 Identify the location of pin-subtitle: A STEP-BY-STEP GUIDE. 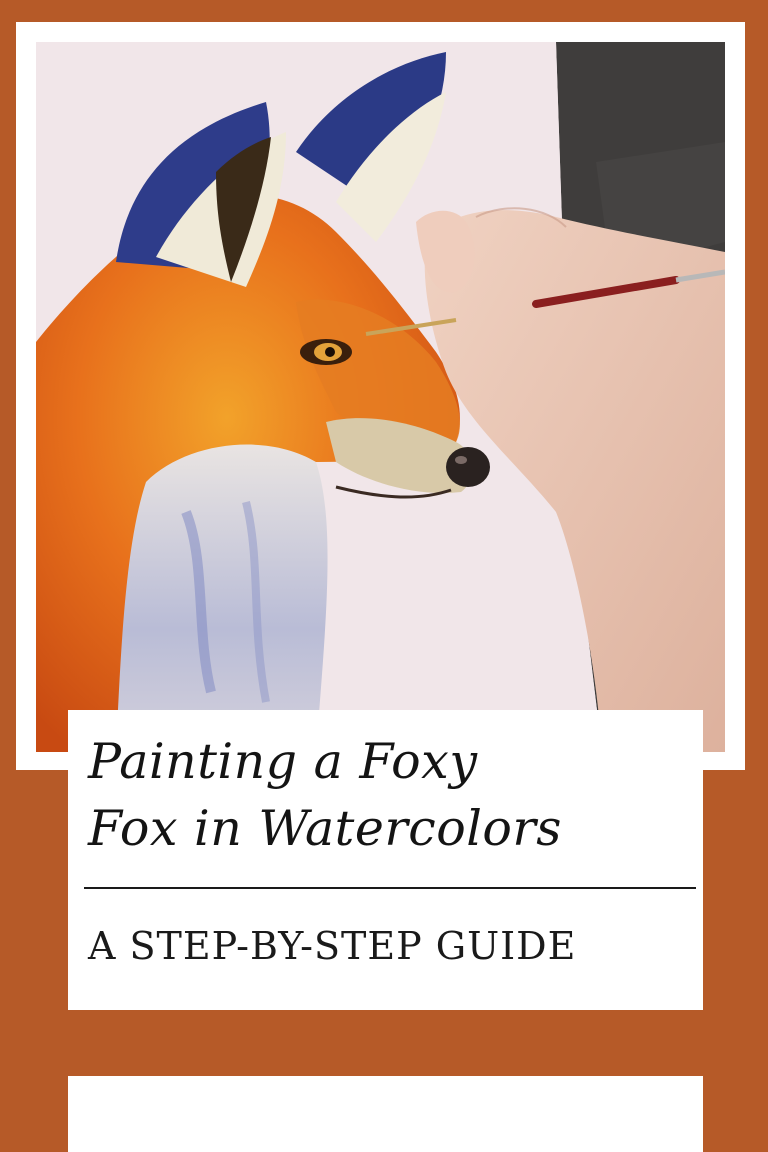
(332, 946).